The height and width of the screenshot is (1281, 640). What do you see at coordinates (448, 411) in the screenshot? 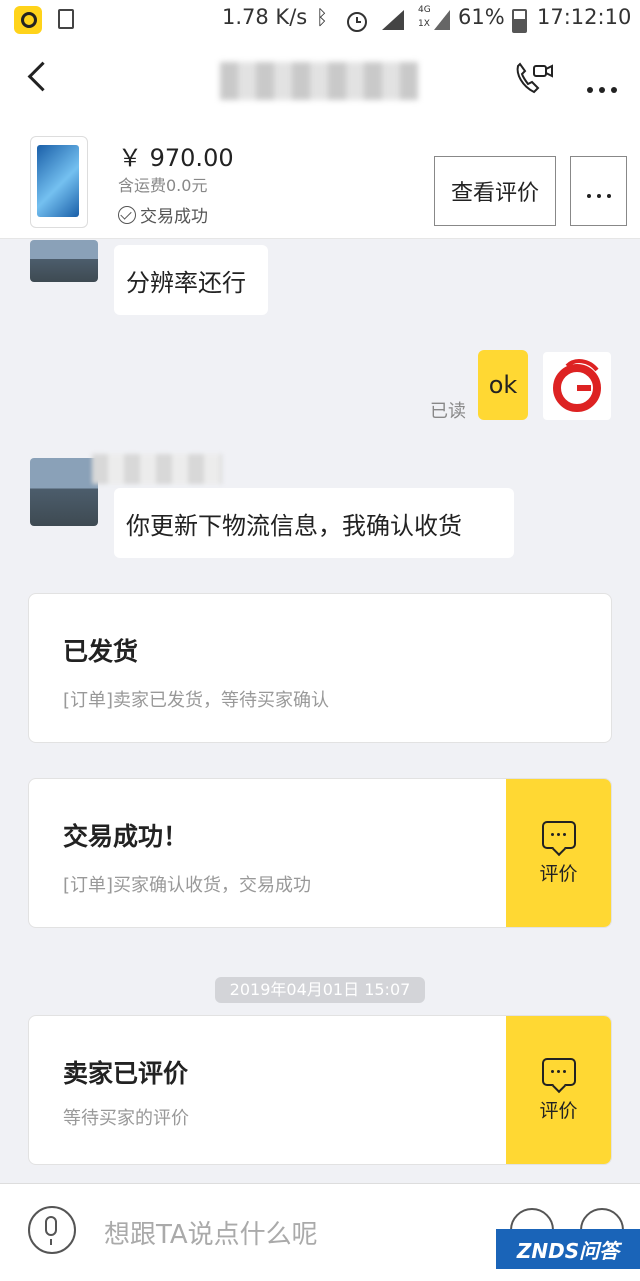
I see `read-receipt: 已读` at bounding box center [448, 411].